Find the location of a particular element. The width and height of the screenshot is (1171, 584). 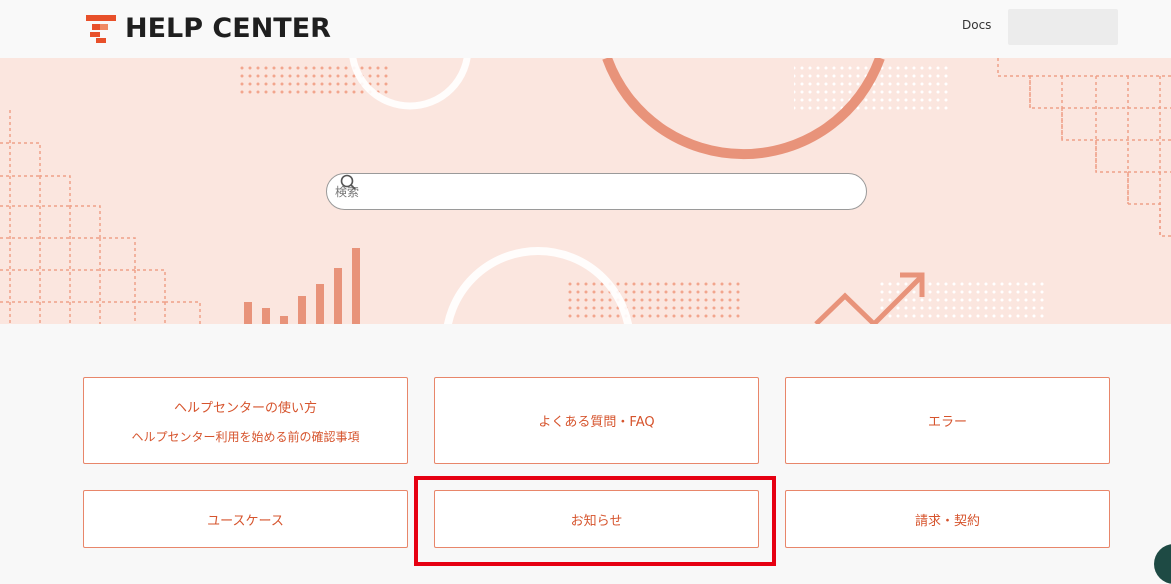

search-icon is located at coordinates (348, 182).